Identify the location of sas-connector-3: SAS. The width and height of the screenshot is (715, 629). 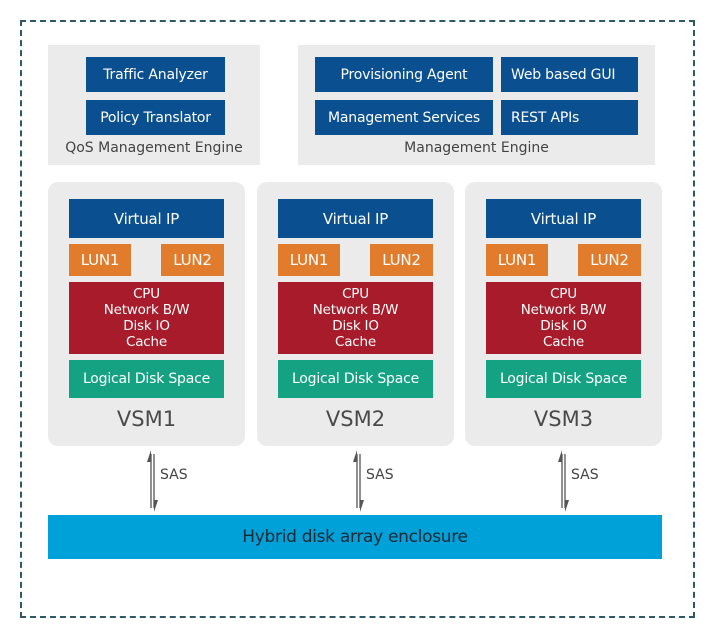
(587, 481).